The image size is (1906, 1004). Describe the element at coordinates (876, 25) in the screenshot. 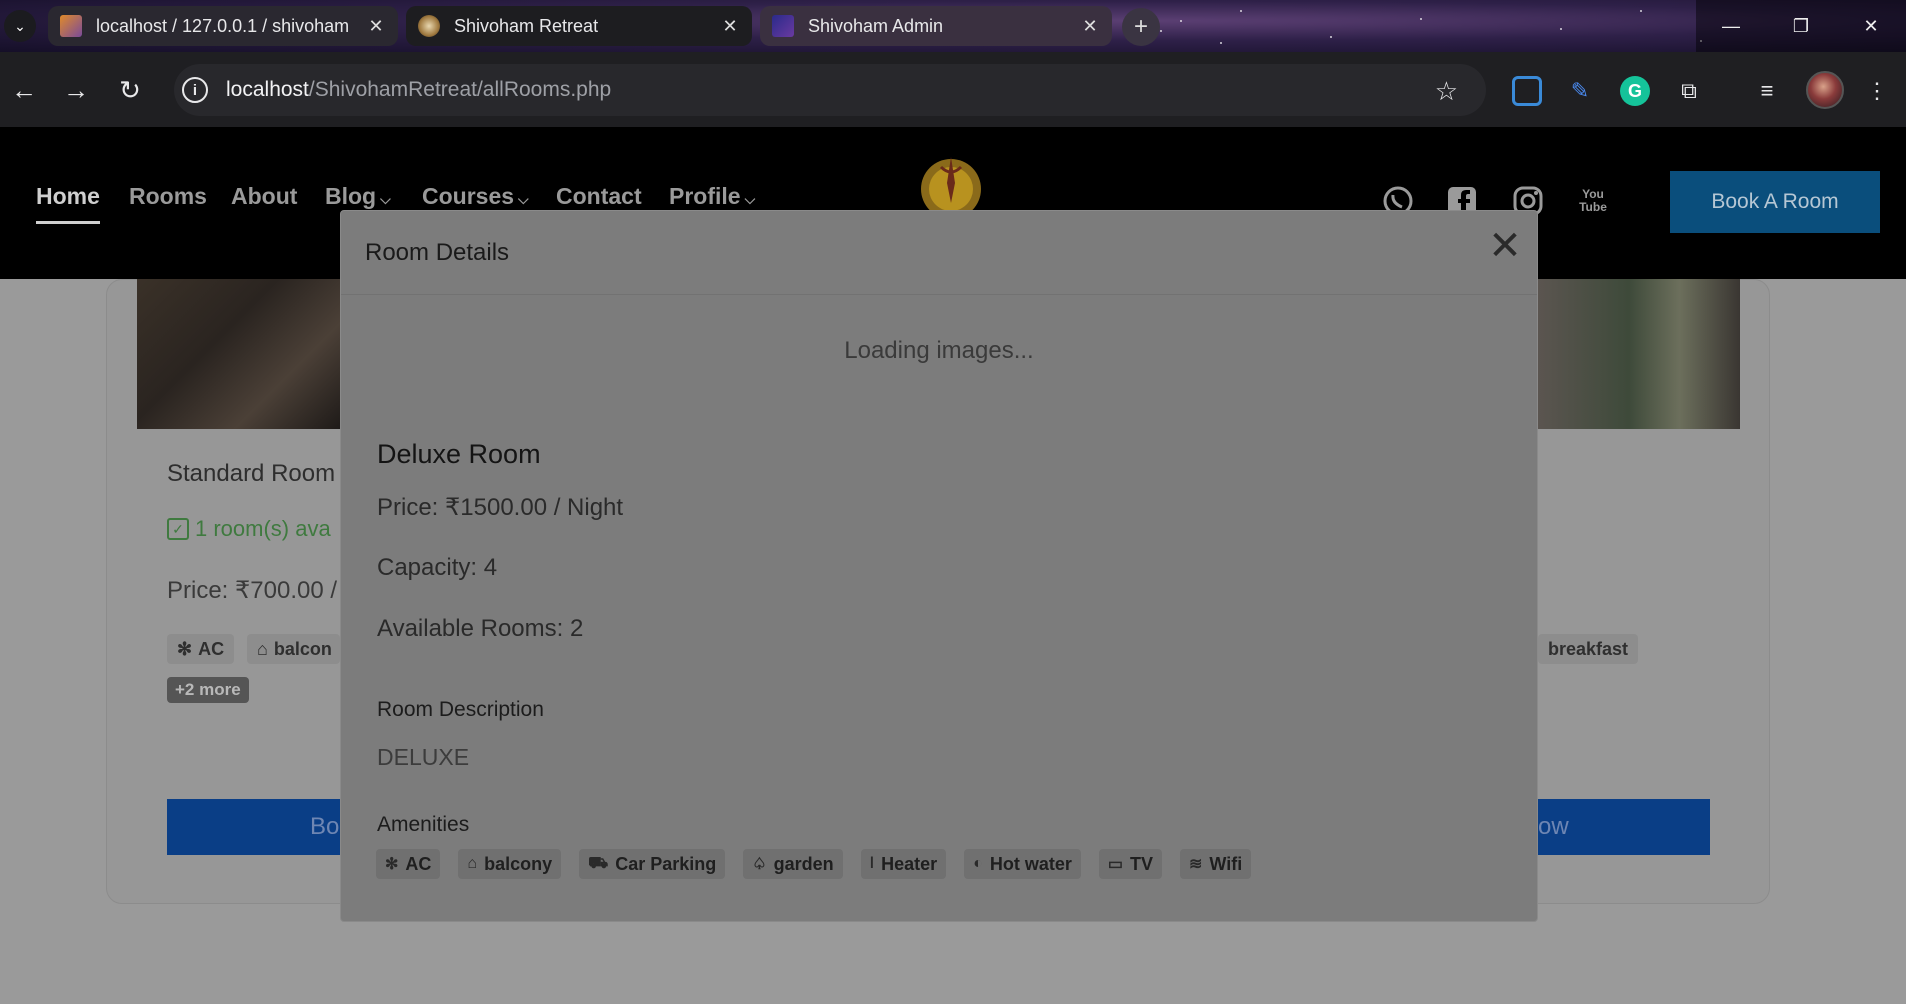

I see `tab-title: Shivoham Admin` at that location.